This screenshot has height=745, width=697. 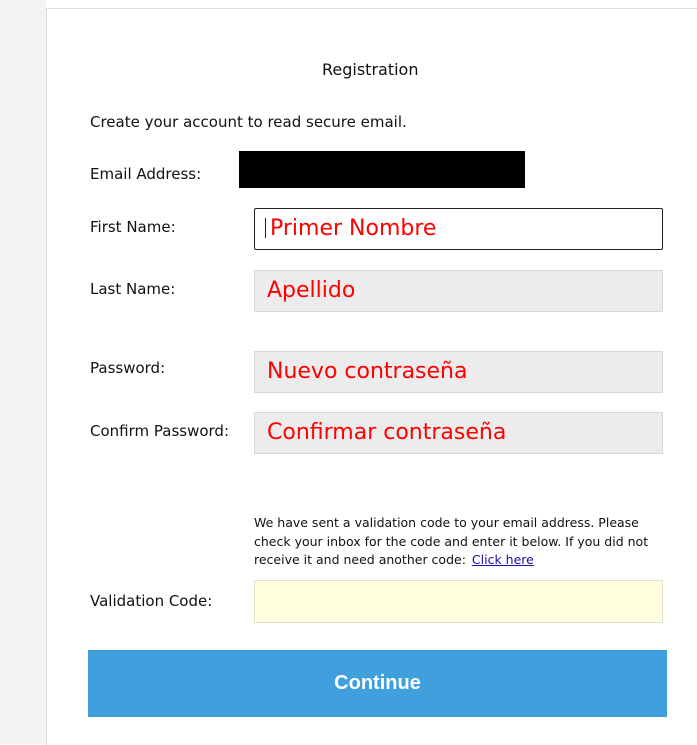 I want to click on last-name-field: Apellido, so click(x=458, y=291).